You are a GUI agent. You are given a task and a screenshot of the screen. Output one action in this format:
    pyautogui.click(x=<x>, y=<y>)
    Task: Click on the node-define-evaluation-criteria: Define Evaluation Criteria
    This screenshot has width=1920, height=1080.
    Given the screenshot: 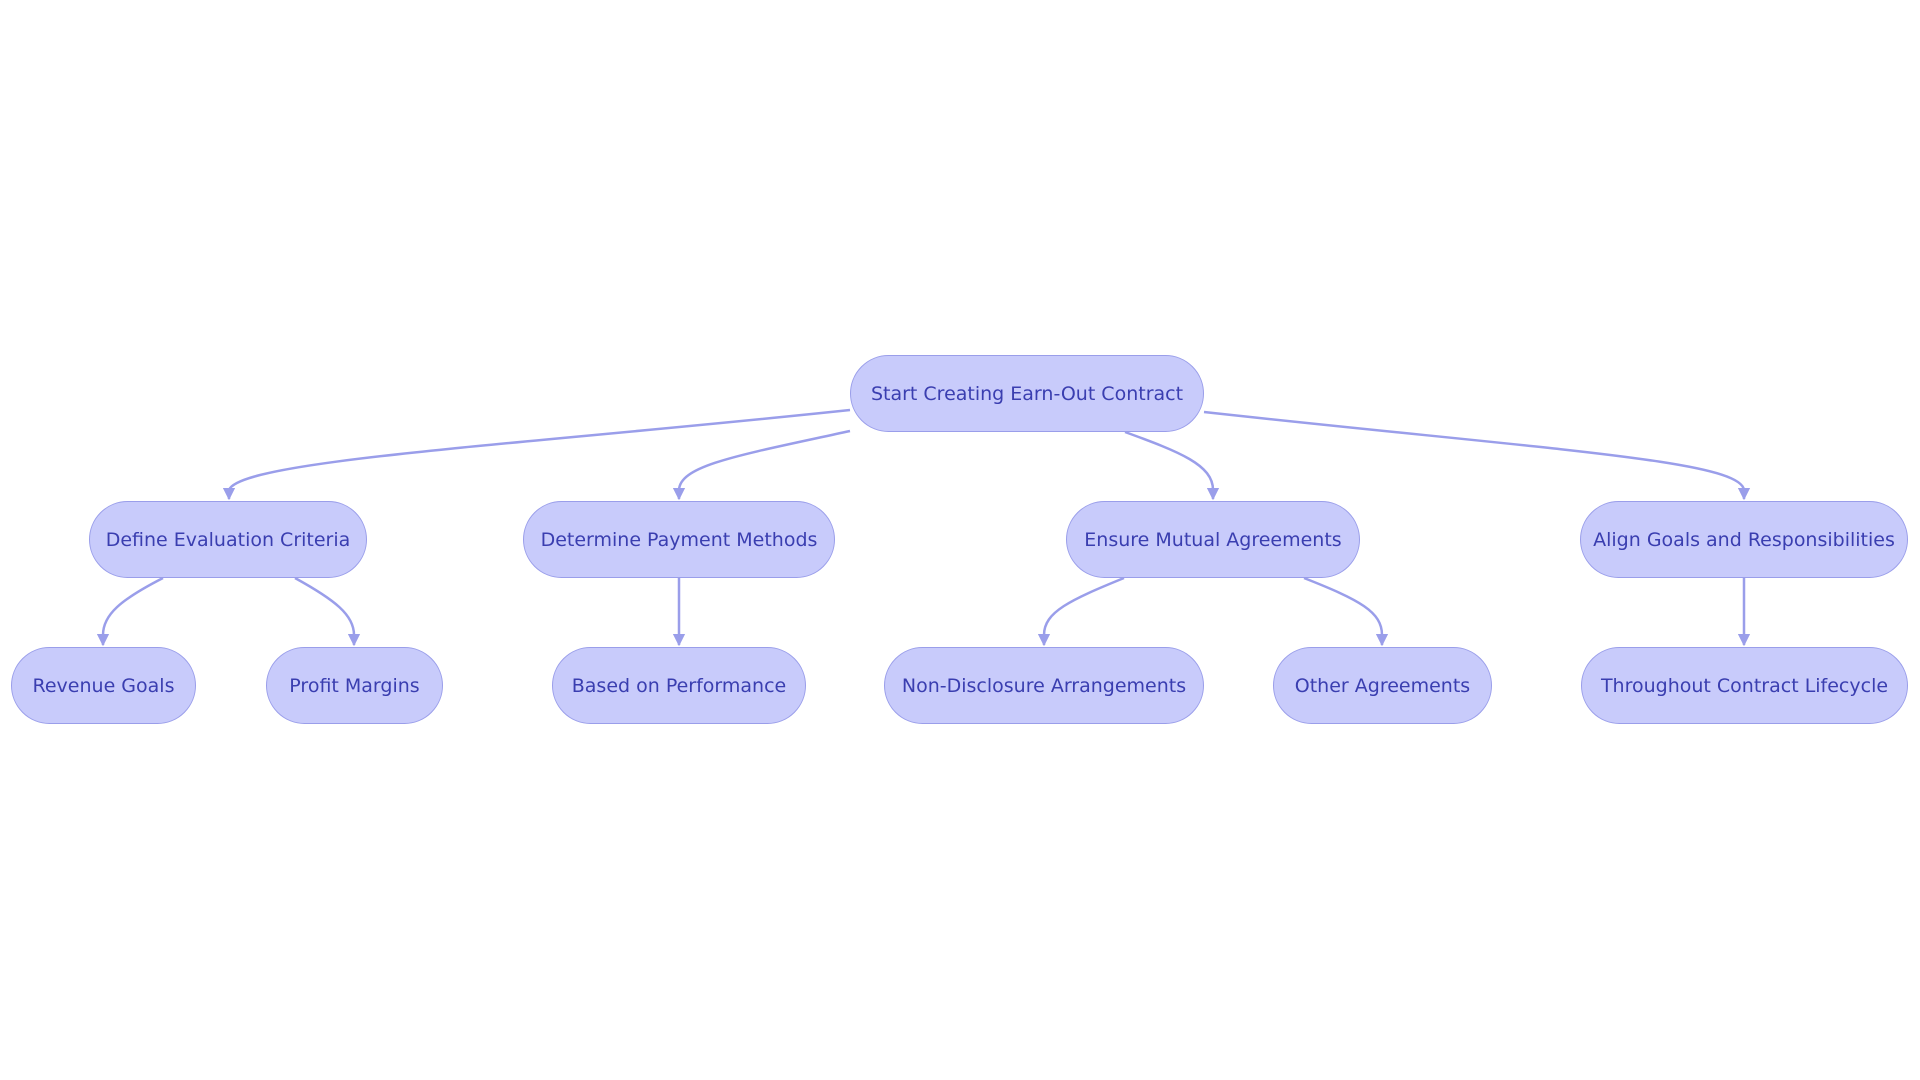 What is the action you would take?
    pyautogui.click(x=228, y=539)
    